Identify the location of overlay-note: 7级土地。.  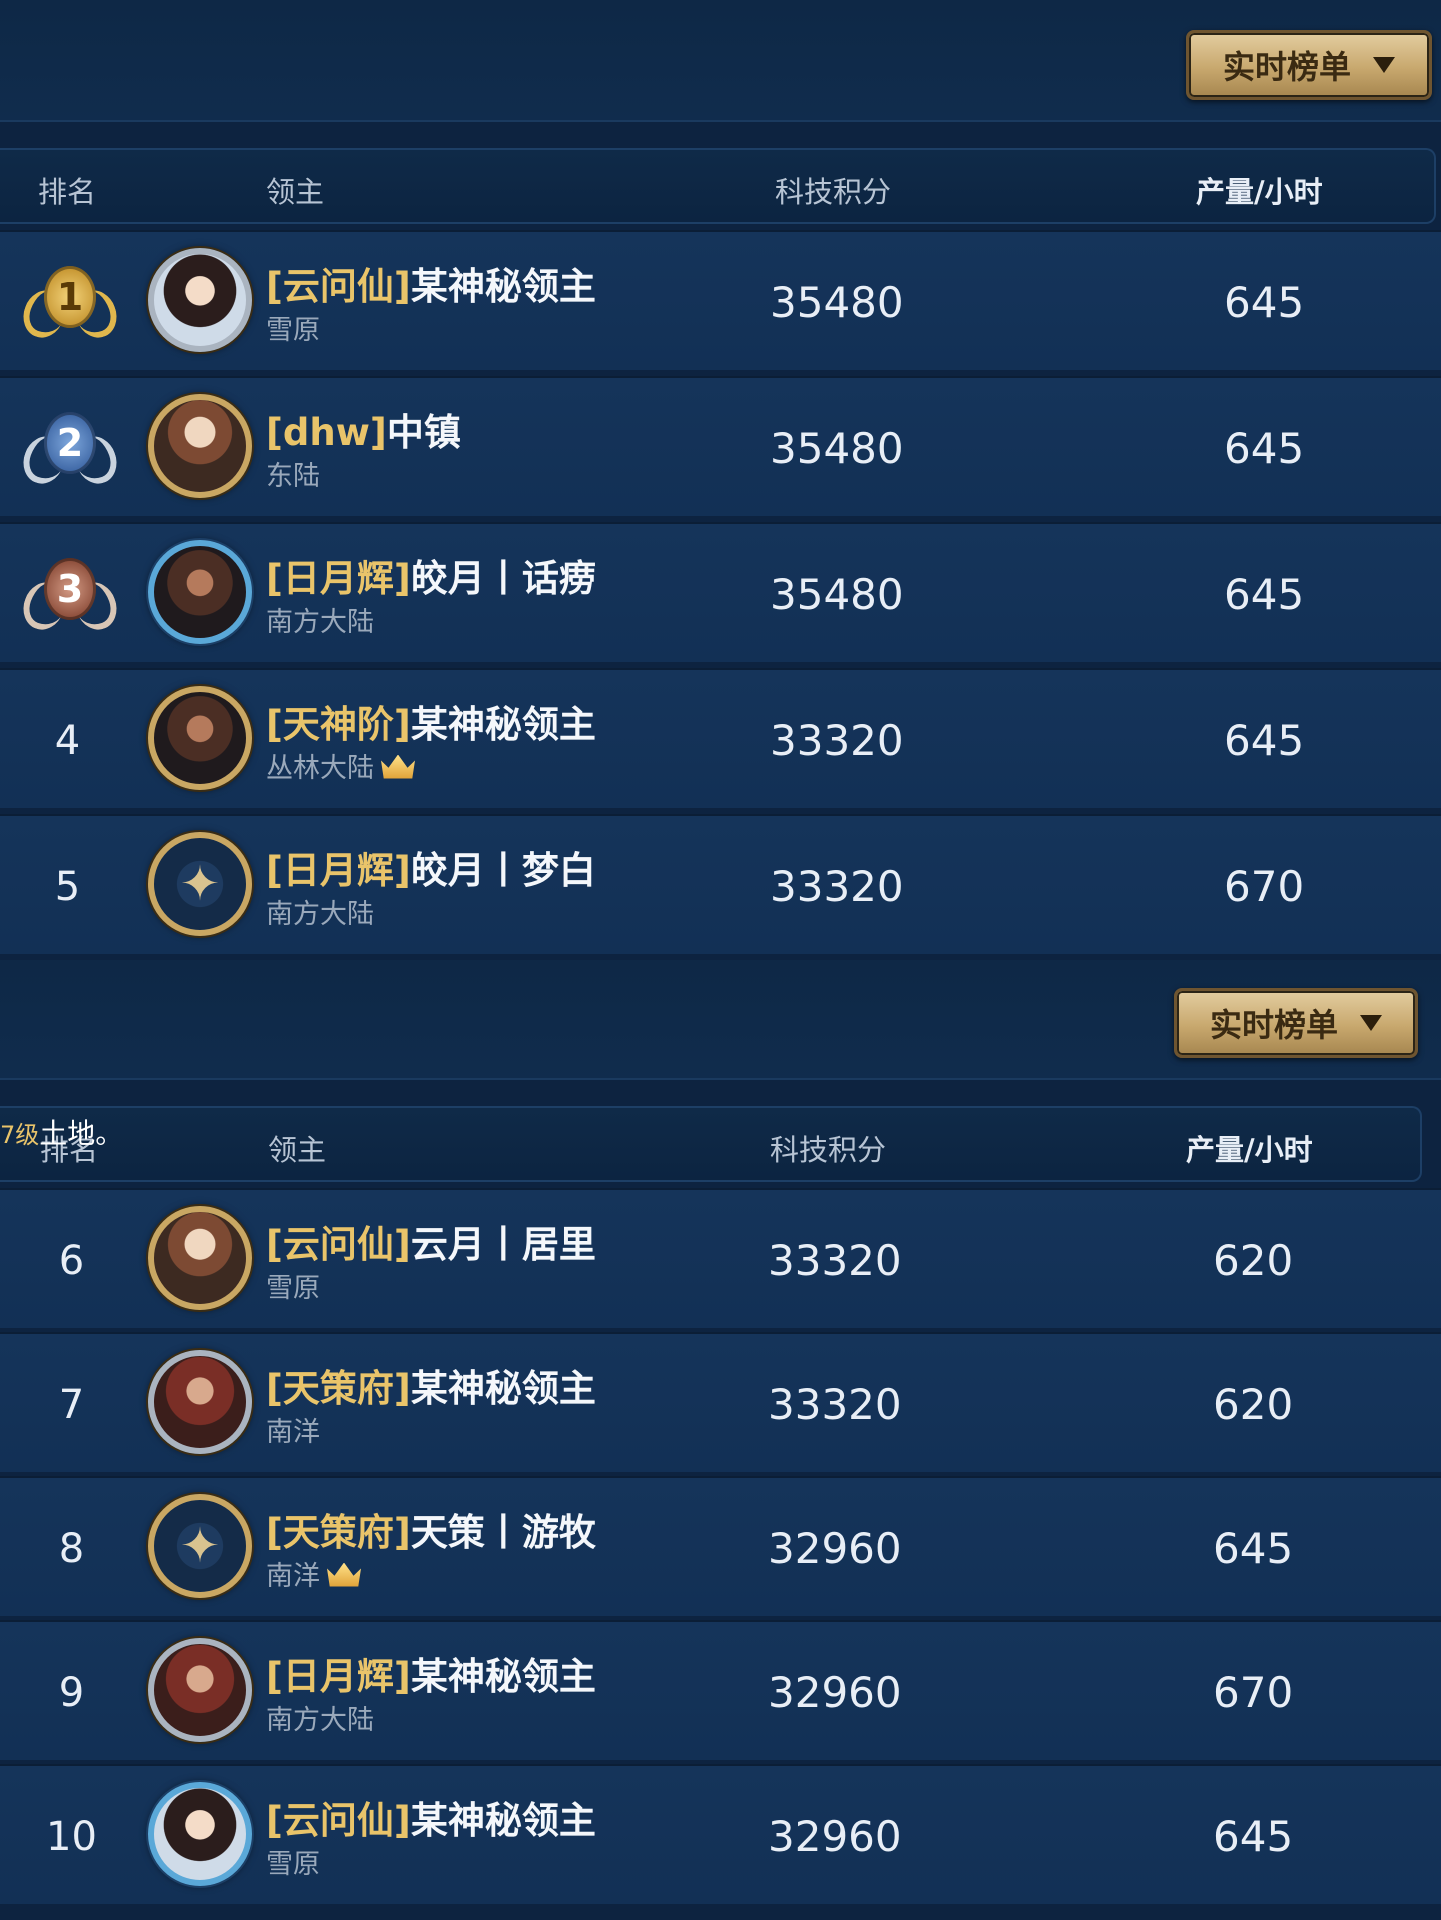
(61, 1132).